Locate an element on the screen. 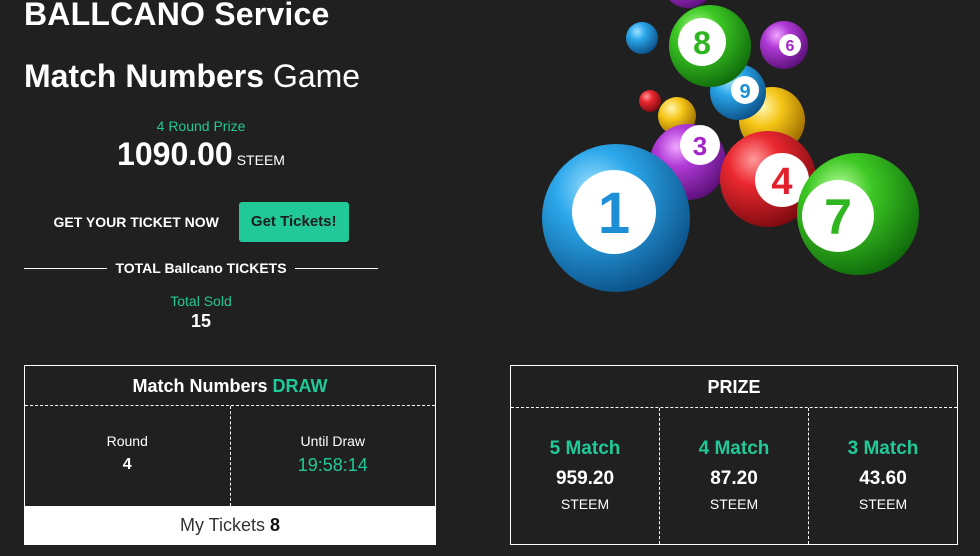 The width and height of the screenshot is (980, 556). ball-number: 3 is located at coordinates (700, 146).